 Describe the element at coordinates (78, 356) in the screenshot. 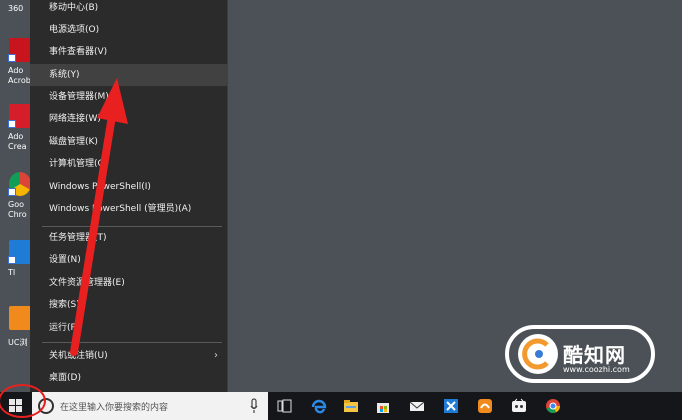

I see `menu-item-shutdown-label: 关机或注销(U)` at that location.